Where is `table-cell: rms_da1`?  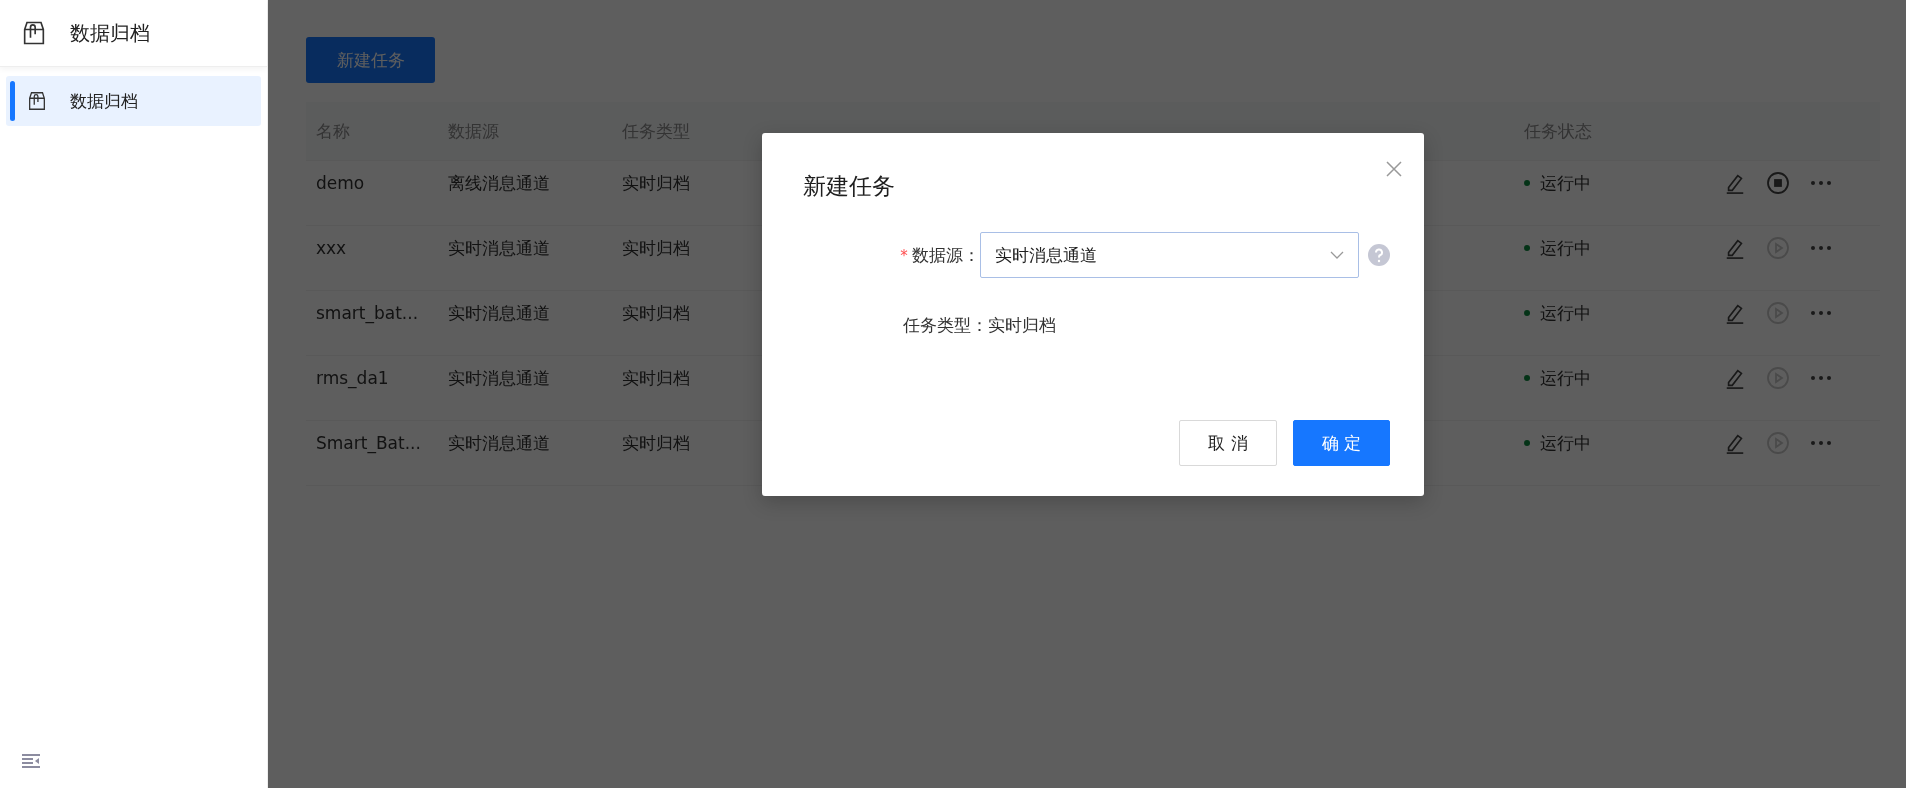 table-cell: rms_da1 is located at coordinates (352, 378).